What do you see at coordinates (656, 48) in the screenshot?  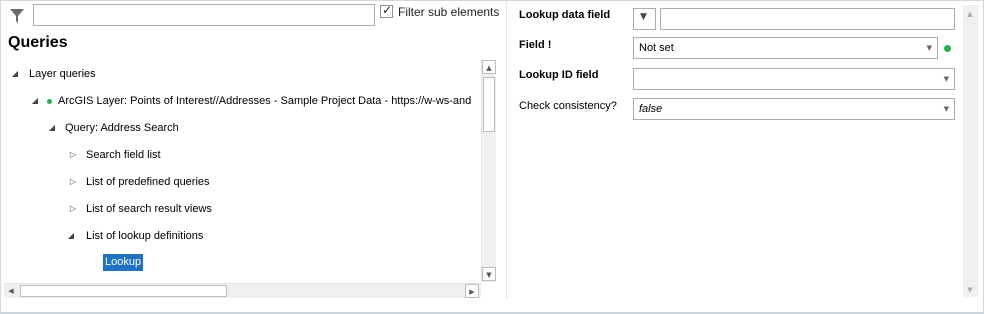 I see `field-select-value: Not set` at bounding box center [656, 48].